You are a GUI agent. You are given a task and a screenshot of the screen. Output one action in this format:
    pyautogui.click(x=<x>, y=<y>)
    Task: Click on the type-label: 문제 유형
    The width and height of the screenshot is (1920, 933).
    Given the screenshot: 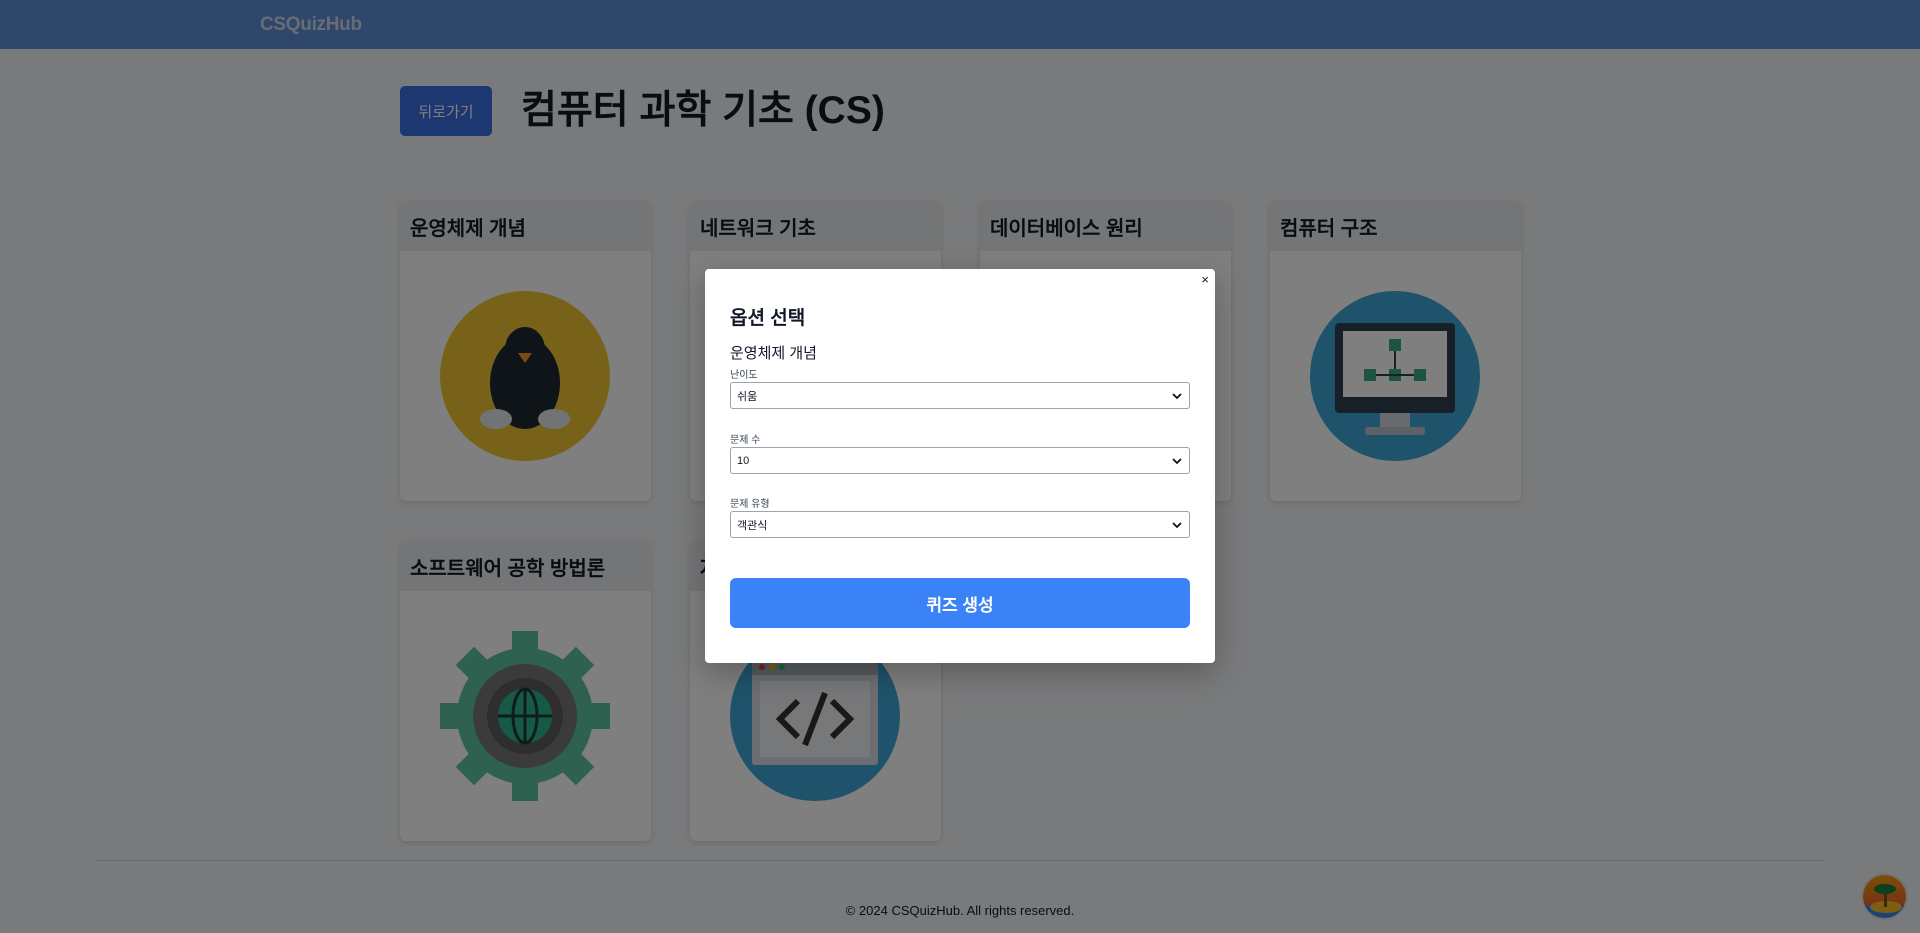 What is the action you would take?
    pyautogui.click(x=750, y=504)
    